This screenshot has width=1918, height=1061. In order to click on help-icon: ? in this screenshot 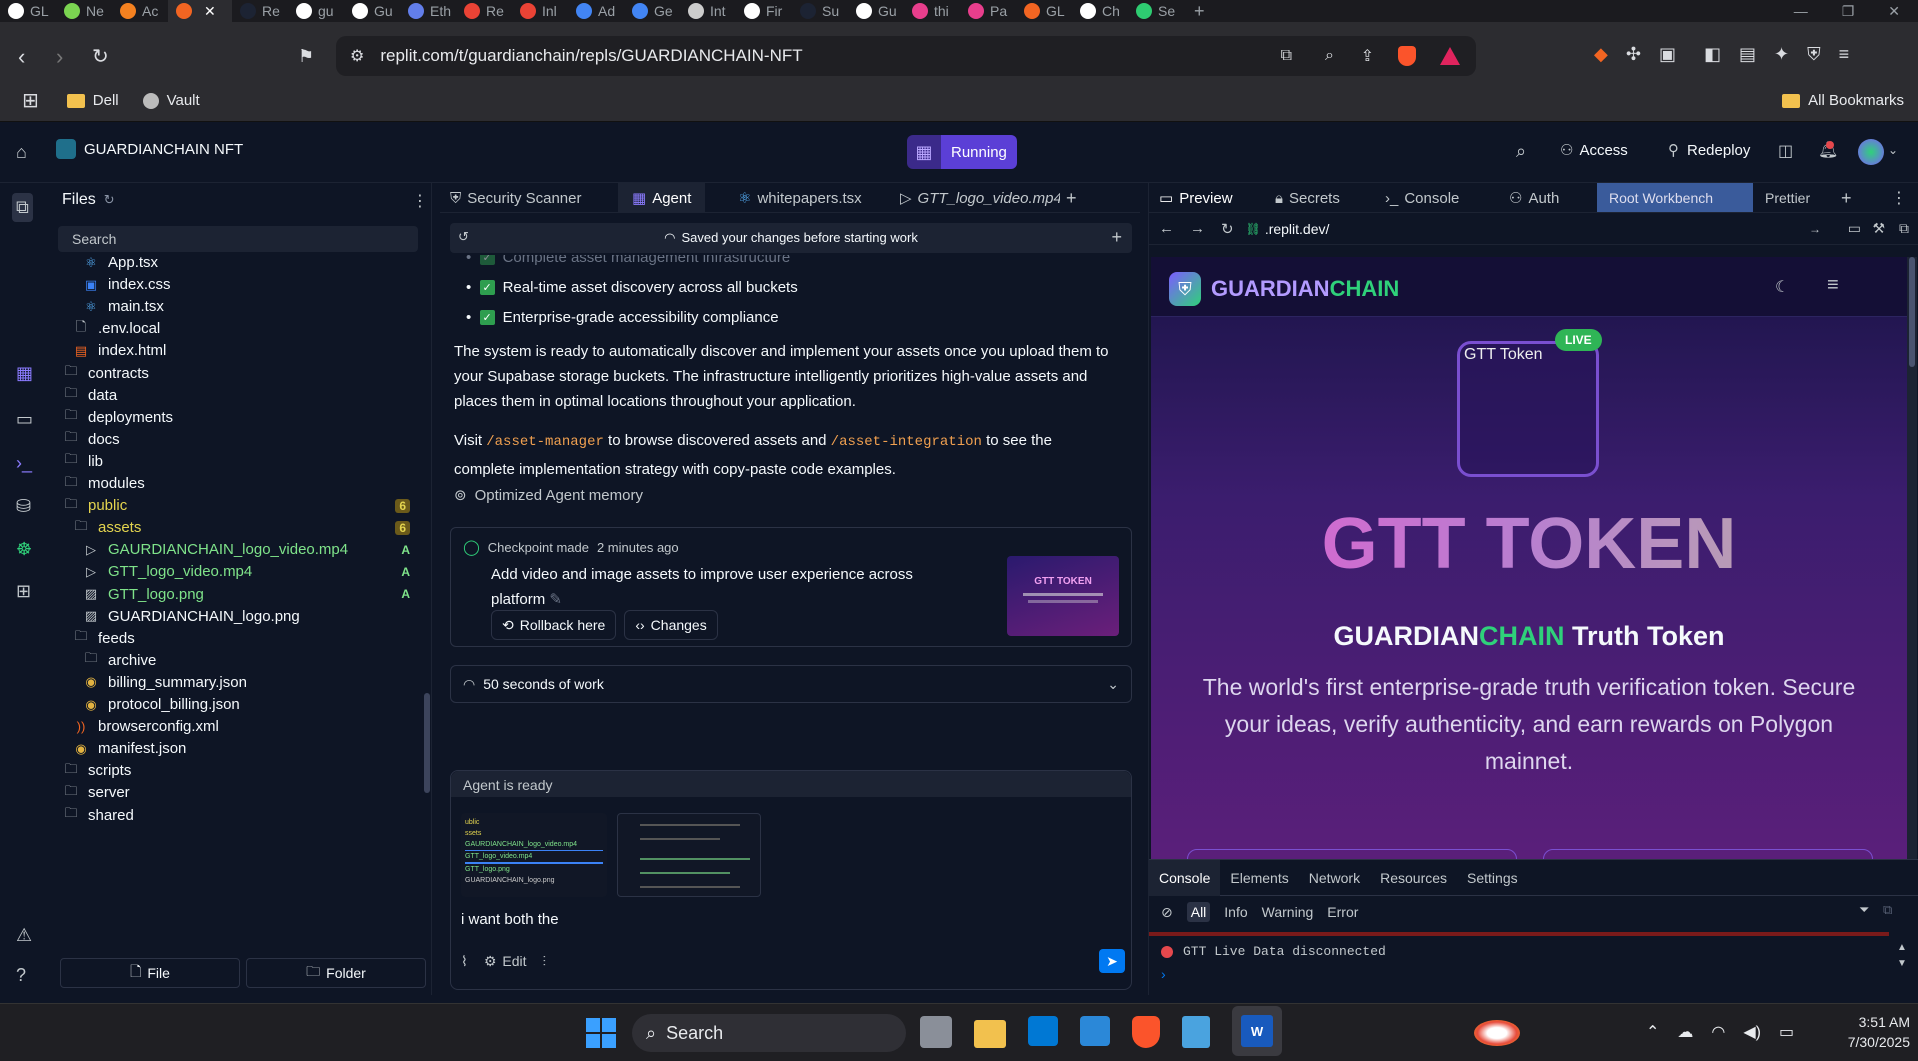, I will do `click(21, 975)`.